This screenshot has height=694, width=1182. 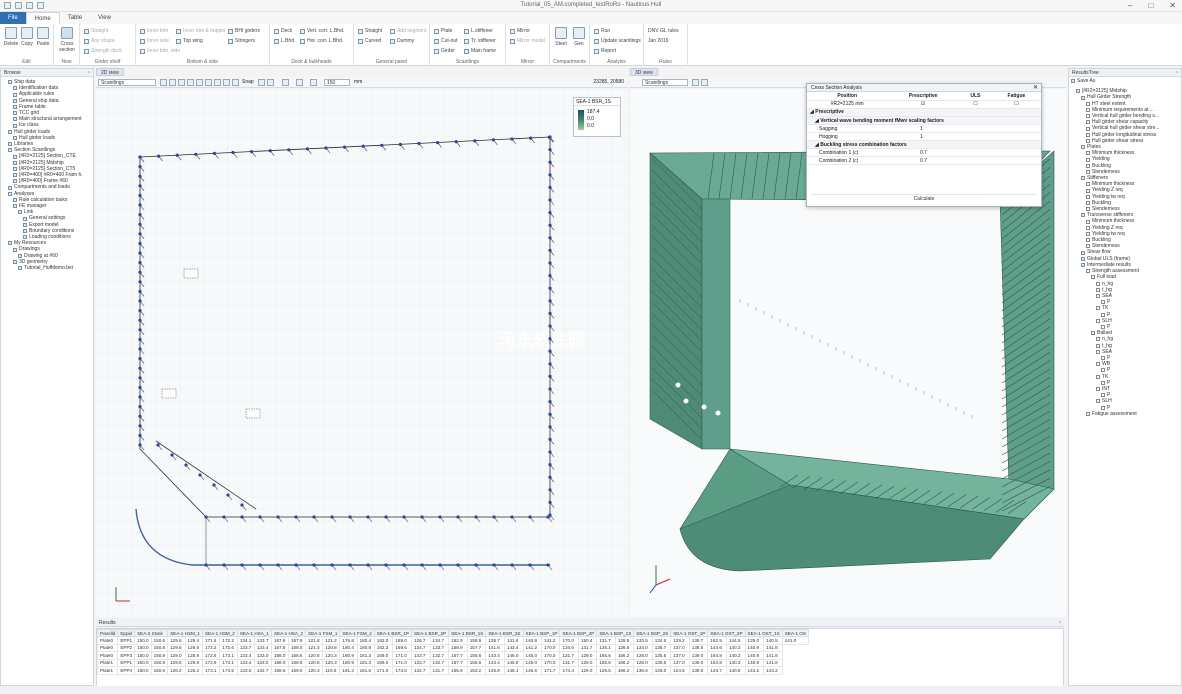 I want to click on tab-file: File, so click(x=13, y=18).